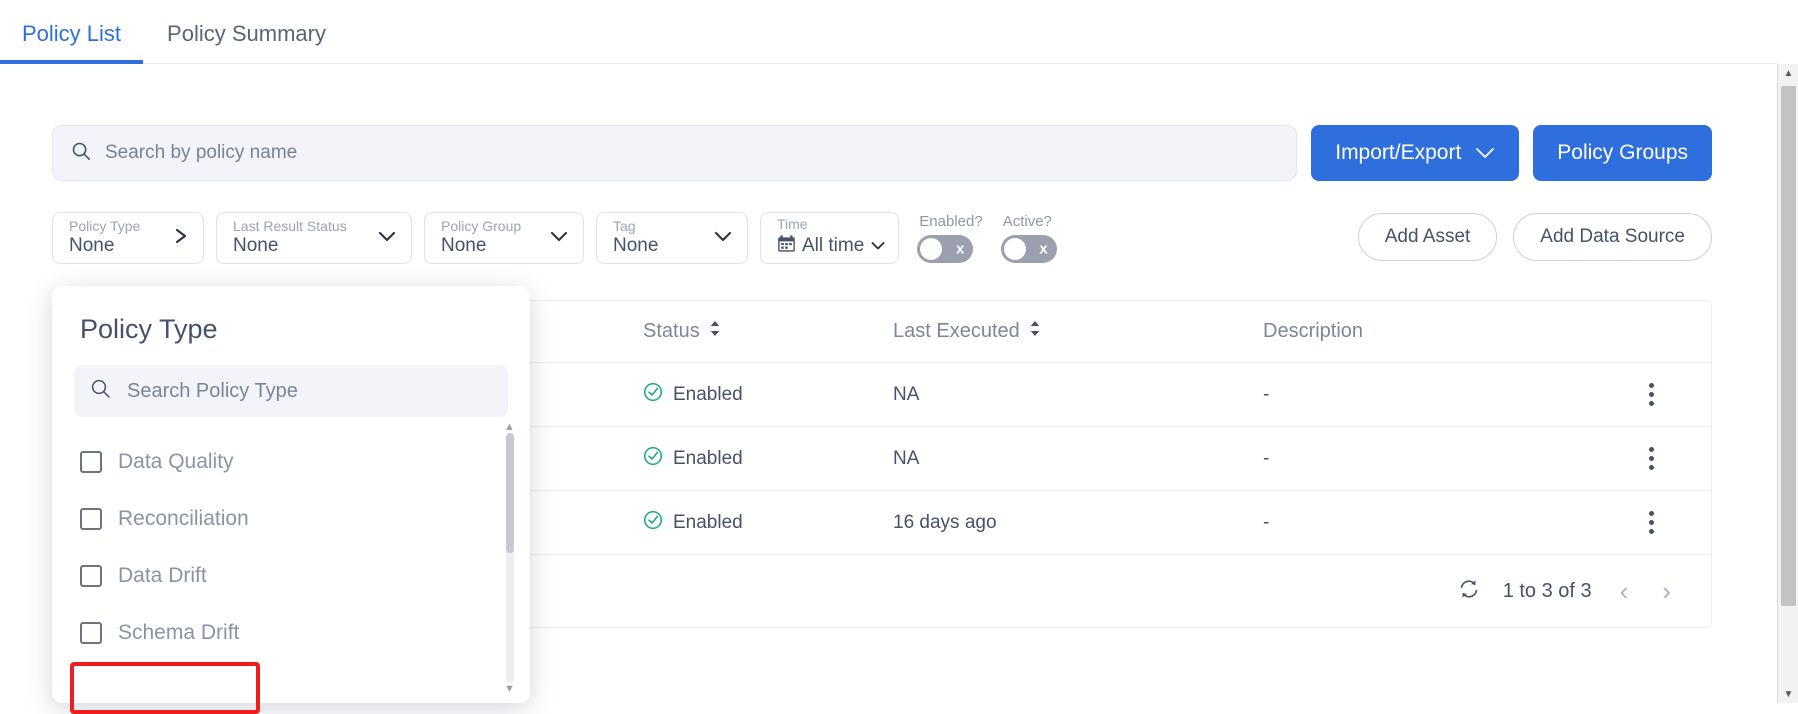  What do you see at coordinates (1043, 249) in the screenshot?
I see `active-toggle-mark: x` at bounding box center [1043, 249].